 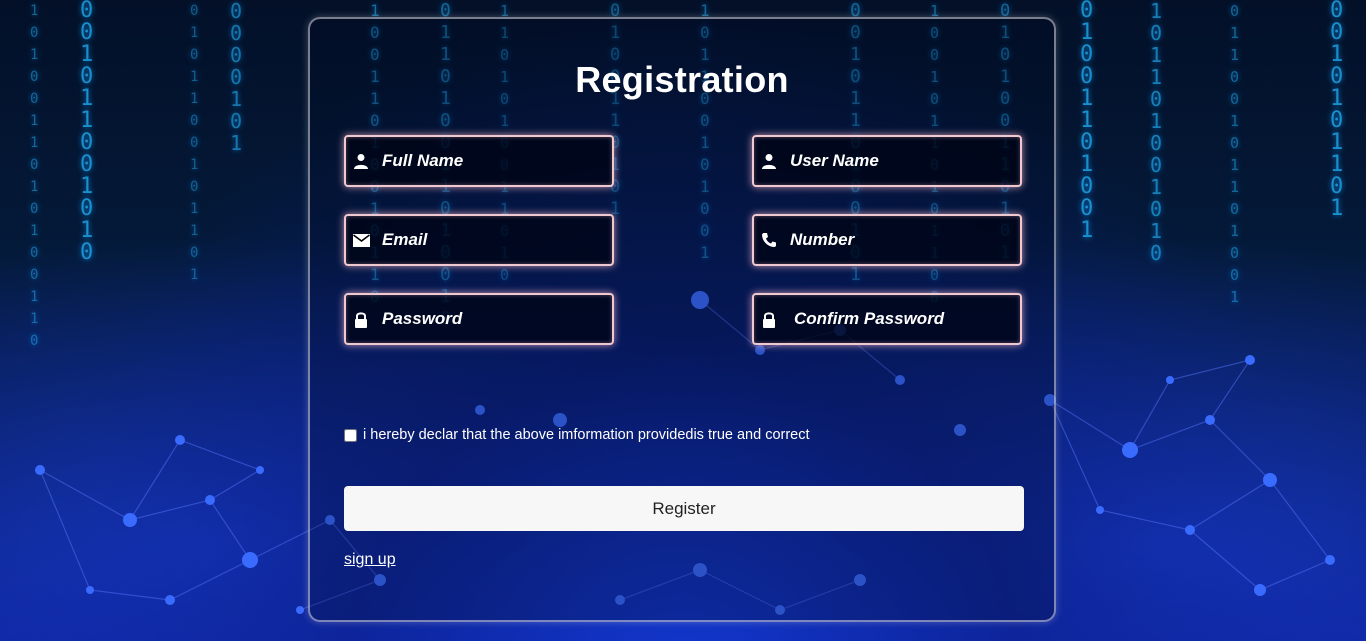 What do you see at coordinates (350, 435) in the screenshot?
I see `declaration-checkbox` at bounding box center [350, 435].